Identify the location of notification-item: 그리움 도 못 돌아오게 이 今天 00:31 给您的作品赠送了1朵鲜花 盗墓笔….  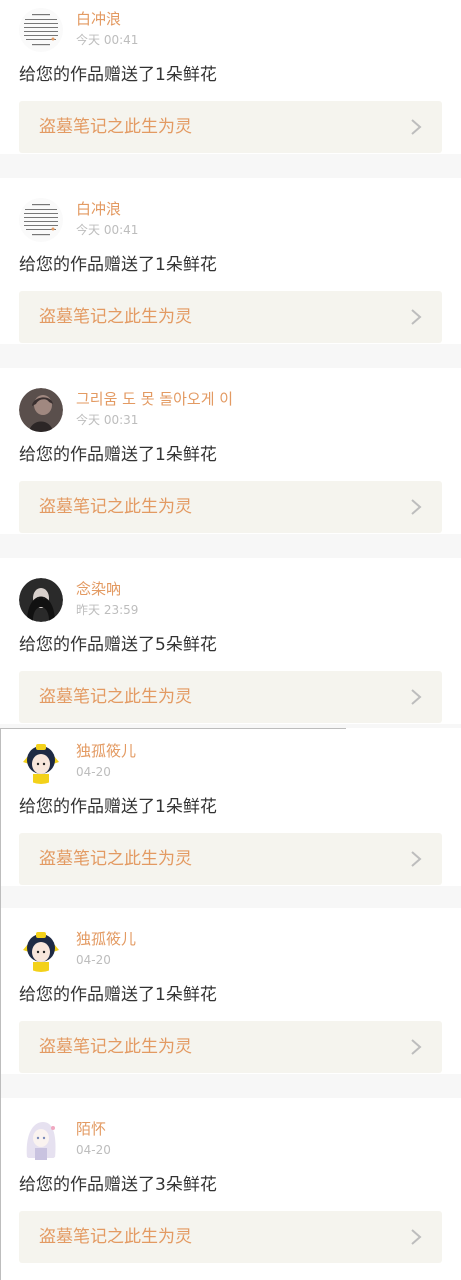
(230, 451).